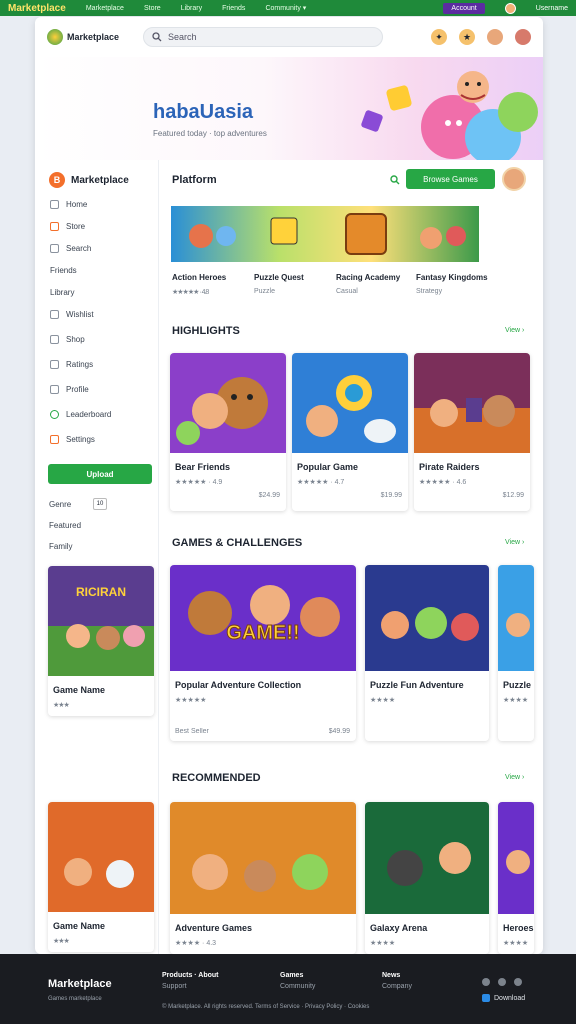 The image size is (576, 1024). I want to click on card-price: $49.99, so click(339, 731).